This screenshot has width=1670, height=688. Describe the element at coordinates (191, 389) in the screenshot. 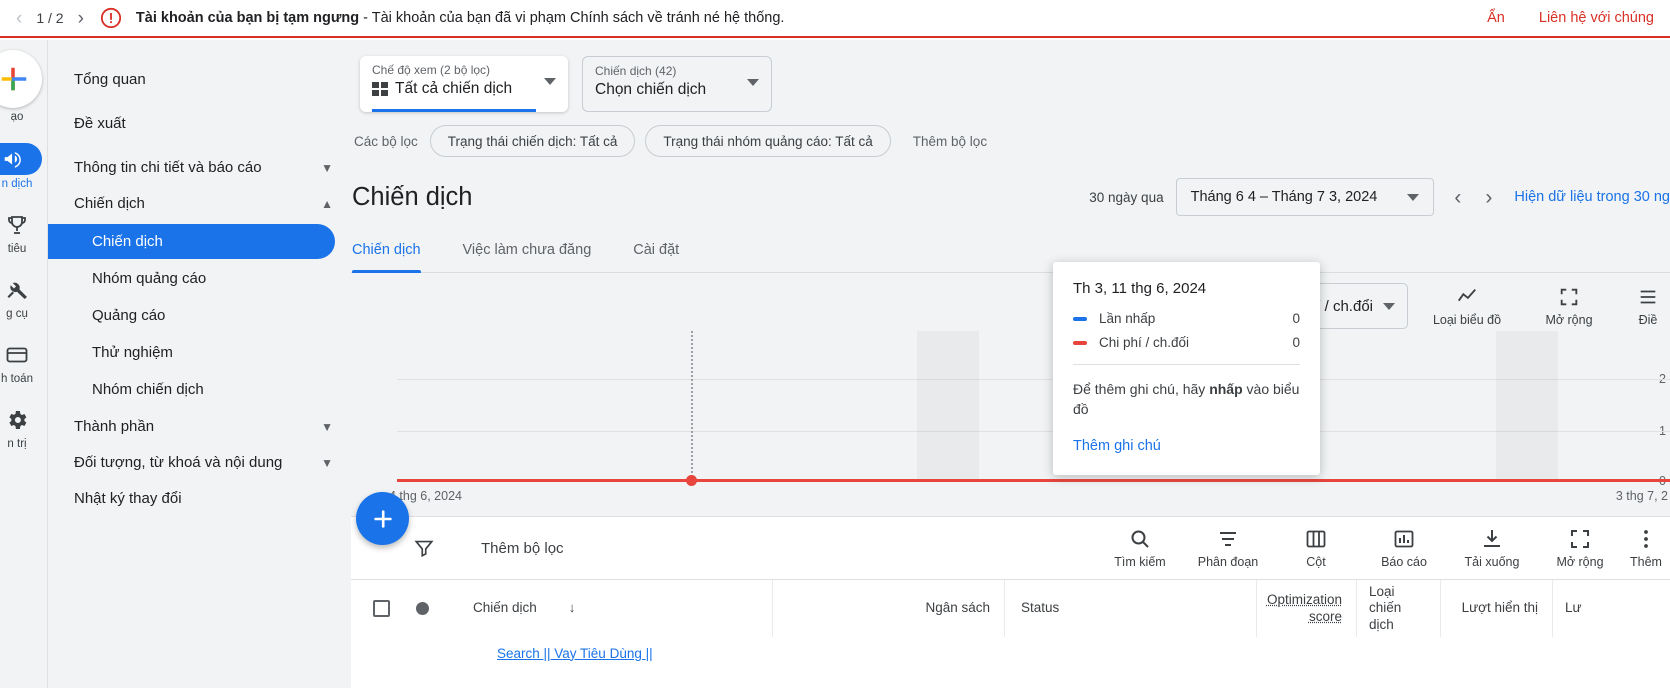

I see `sidebar-item-campaign-groups: Nhóm chiến dịch` at that location.